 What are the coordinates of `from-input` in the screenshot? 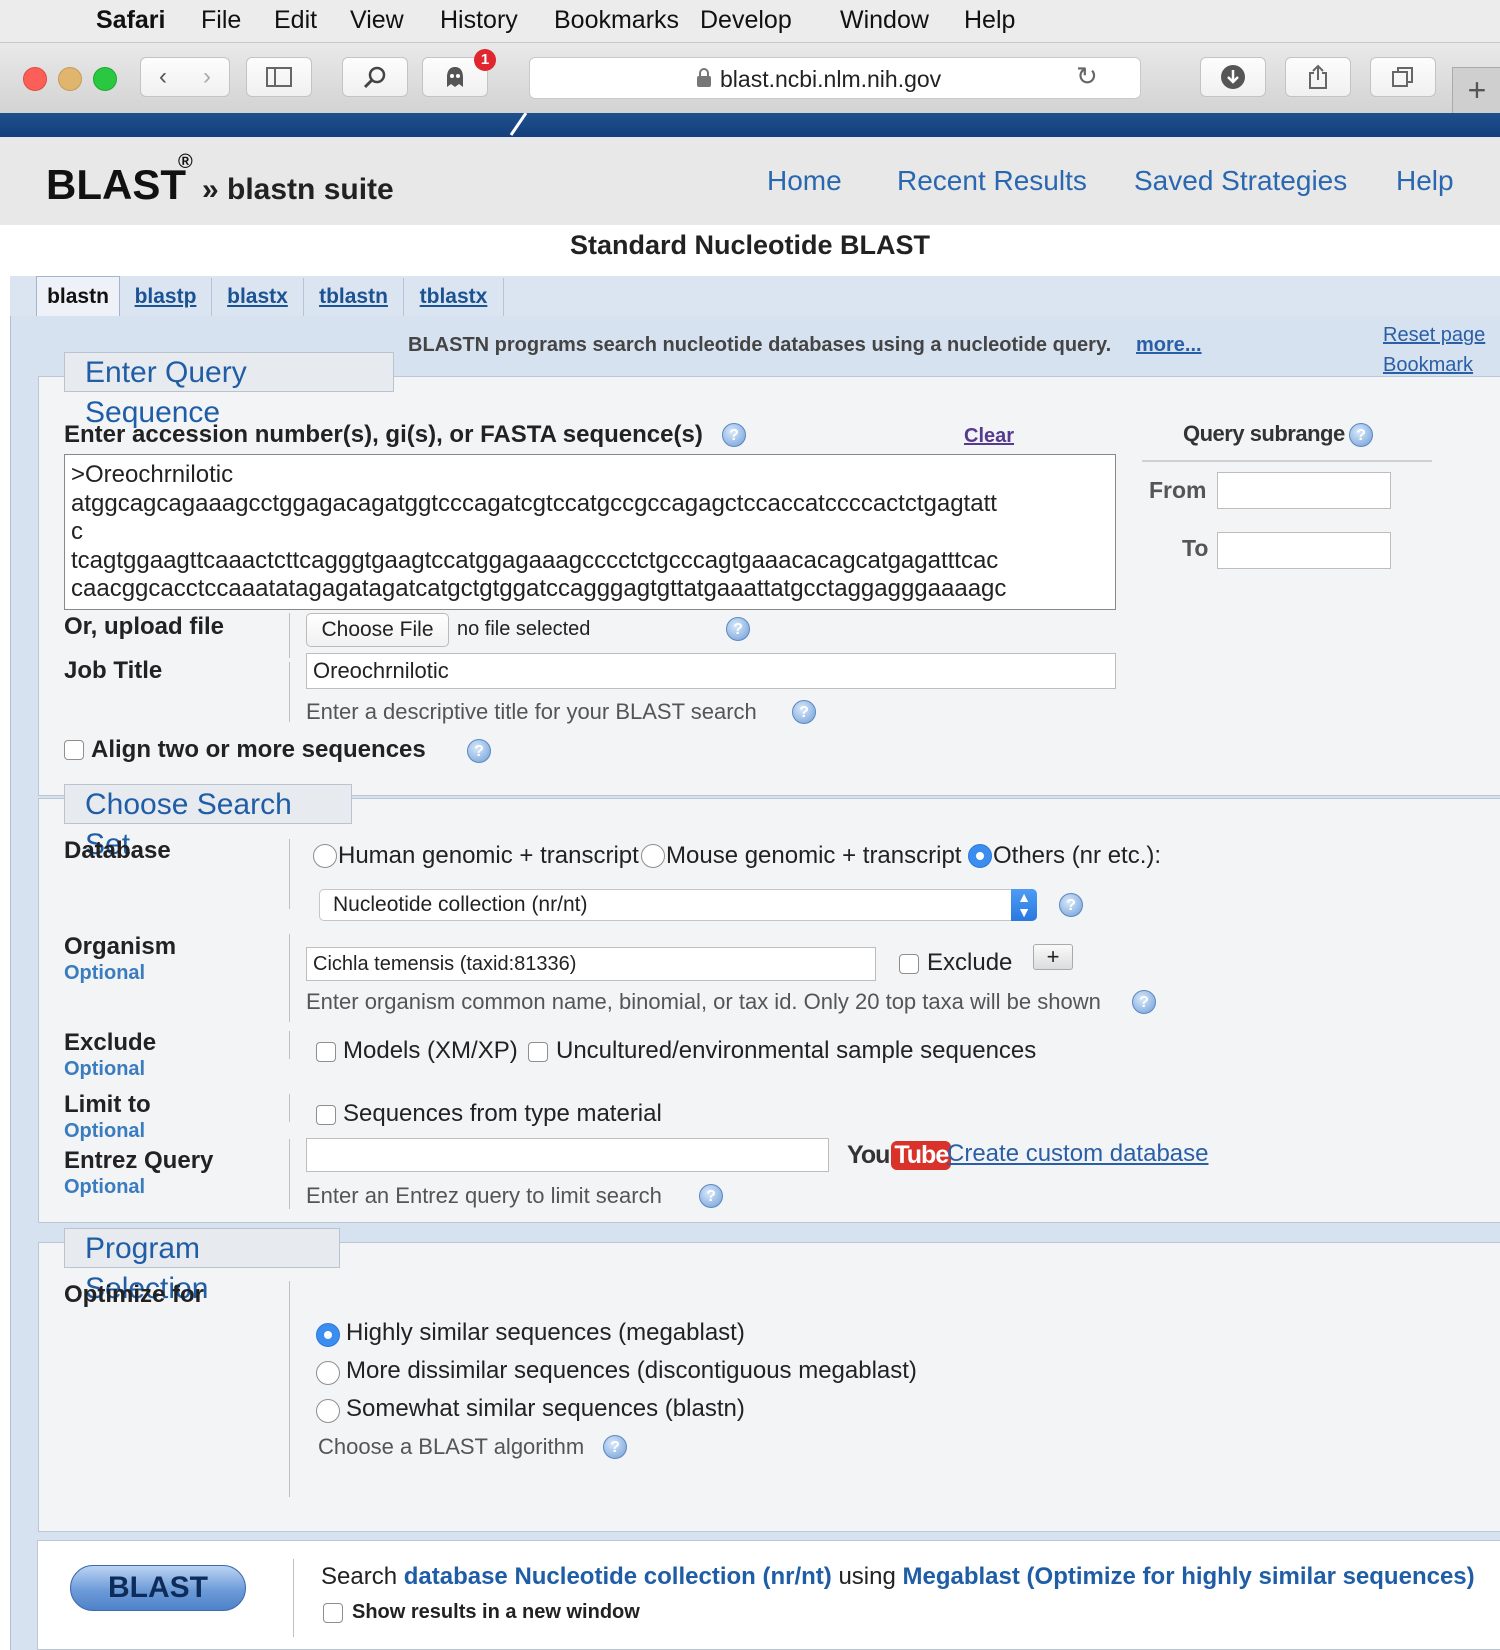 It's located at (1304, 490).